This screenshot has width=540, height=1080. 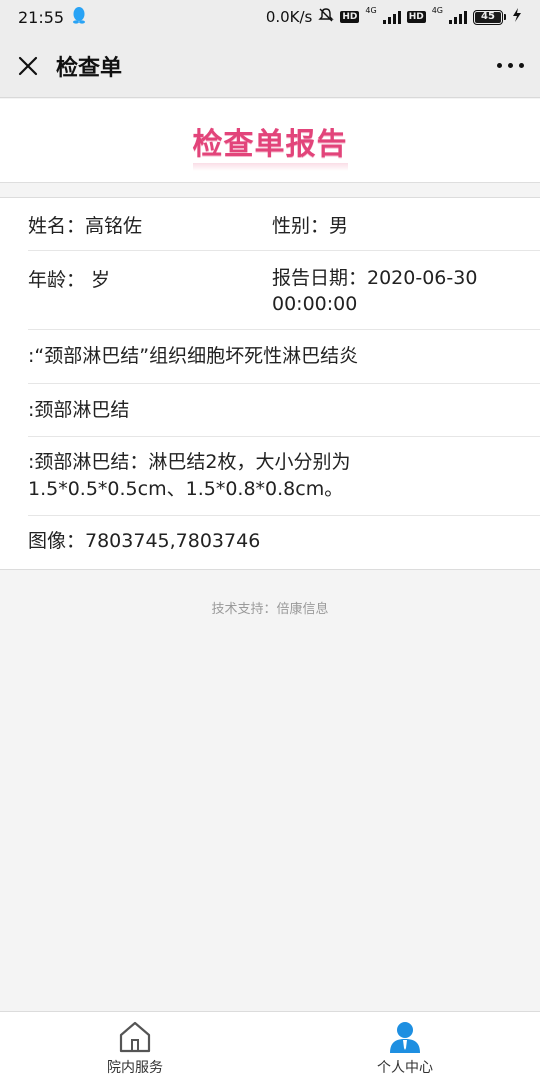 What do you see at coordinates (135, 1037) in the screenshot?
I see `home-icon` at bounding box center [135, 1037].